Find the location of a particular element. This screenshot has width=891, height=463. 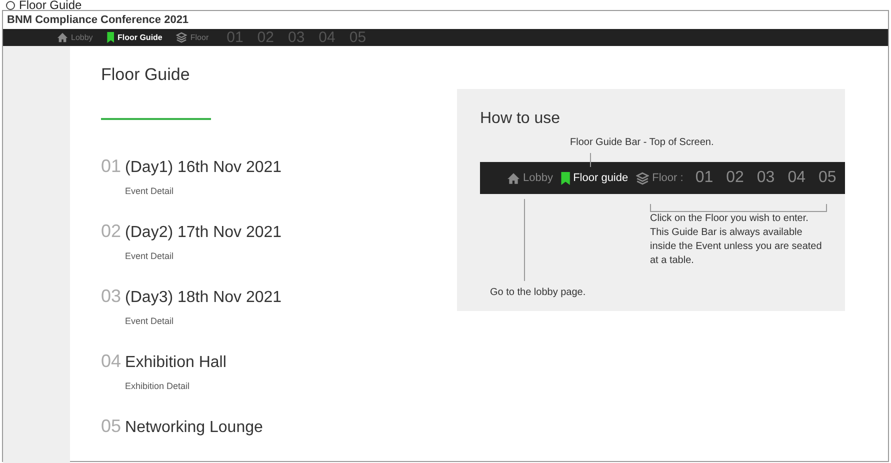

entry-title: (Day2) 17th Nov 2021 is located at coordinates (203, 233).